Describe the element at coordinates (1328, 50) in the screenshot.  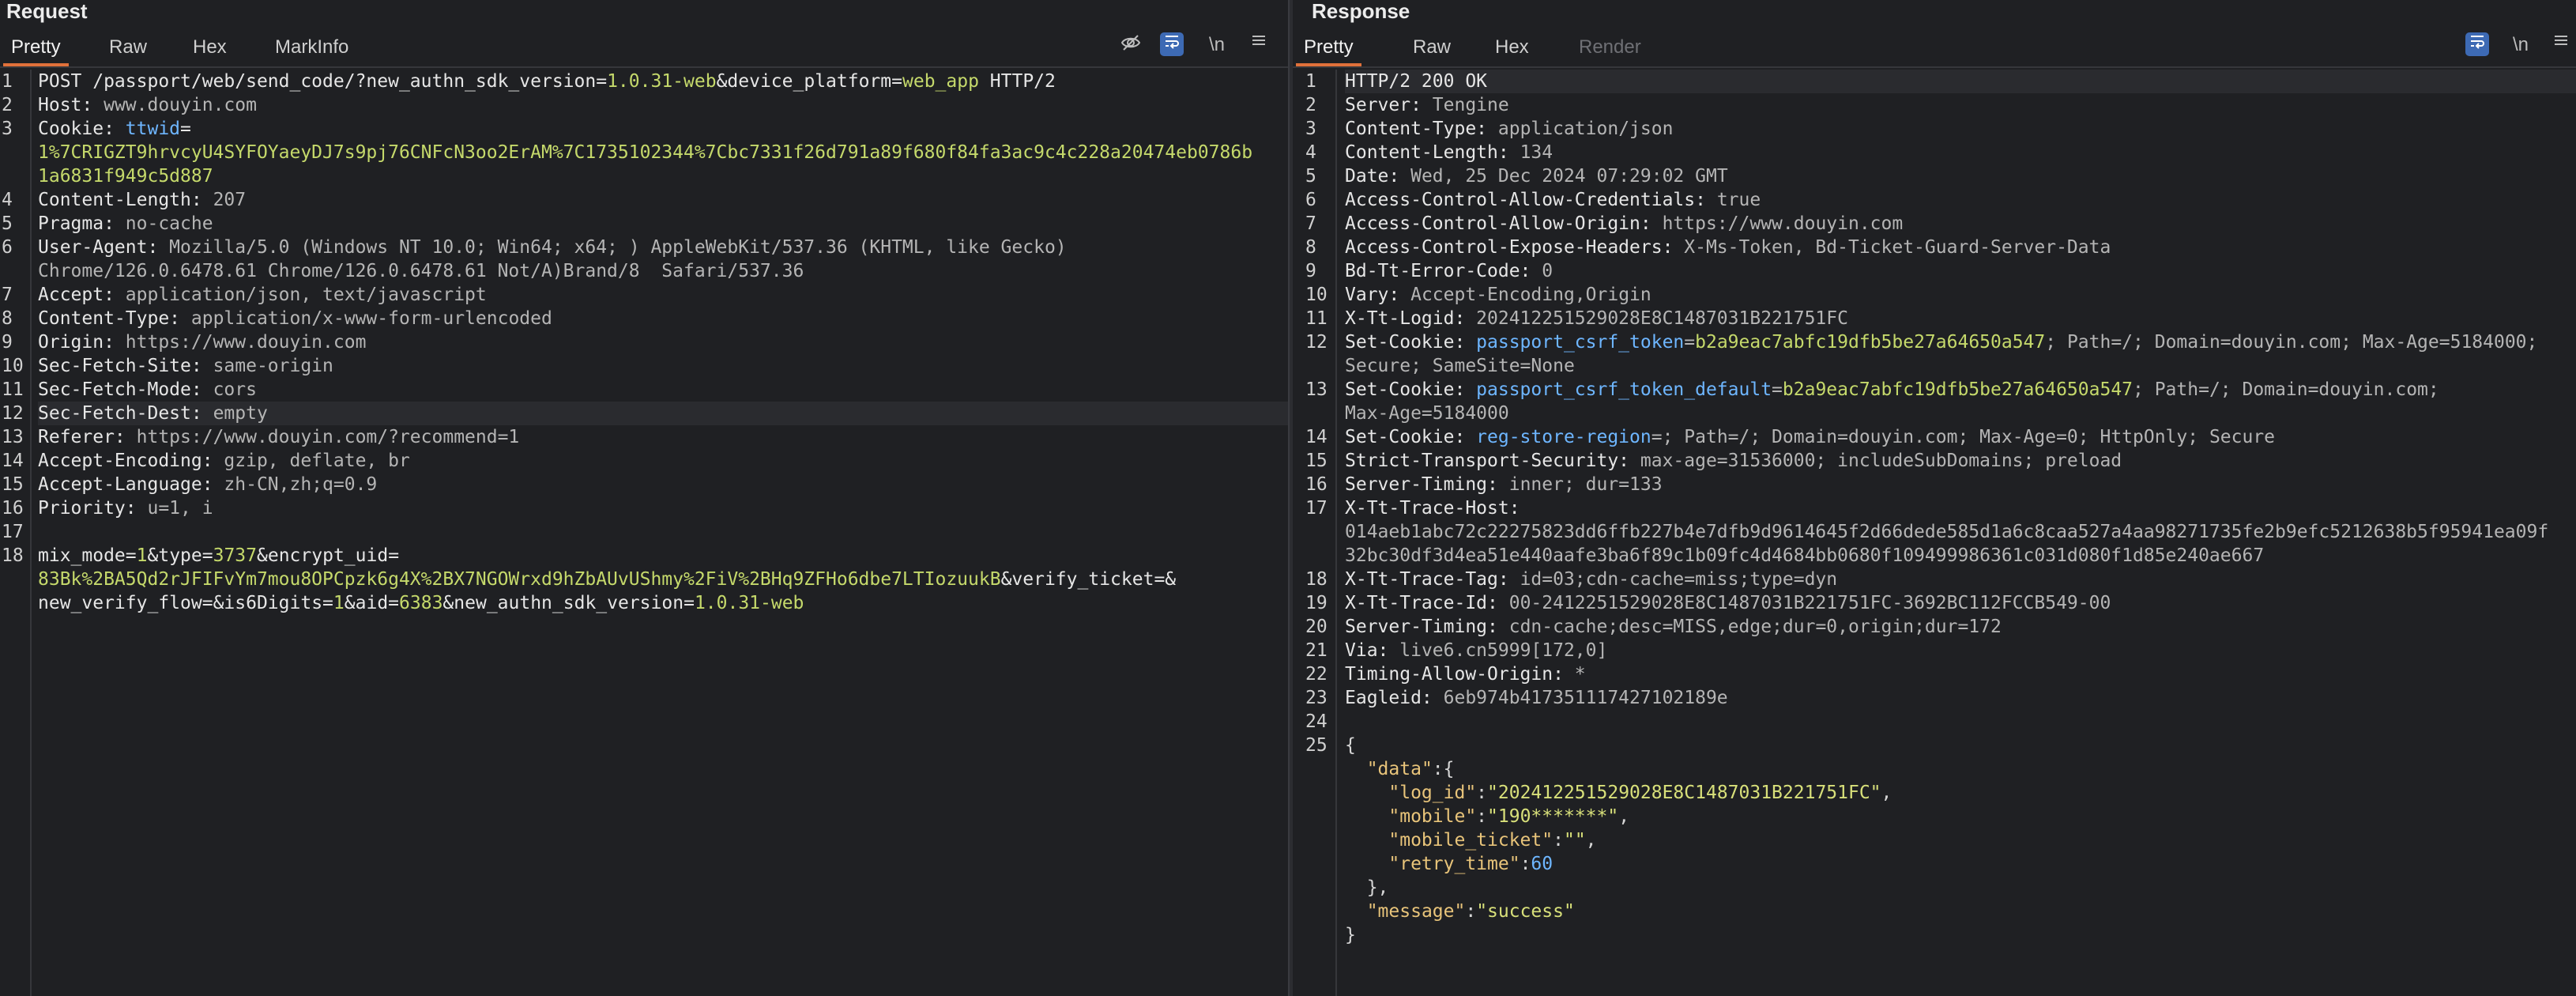
I see `response-tab-pretty: Pretty` at that location.